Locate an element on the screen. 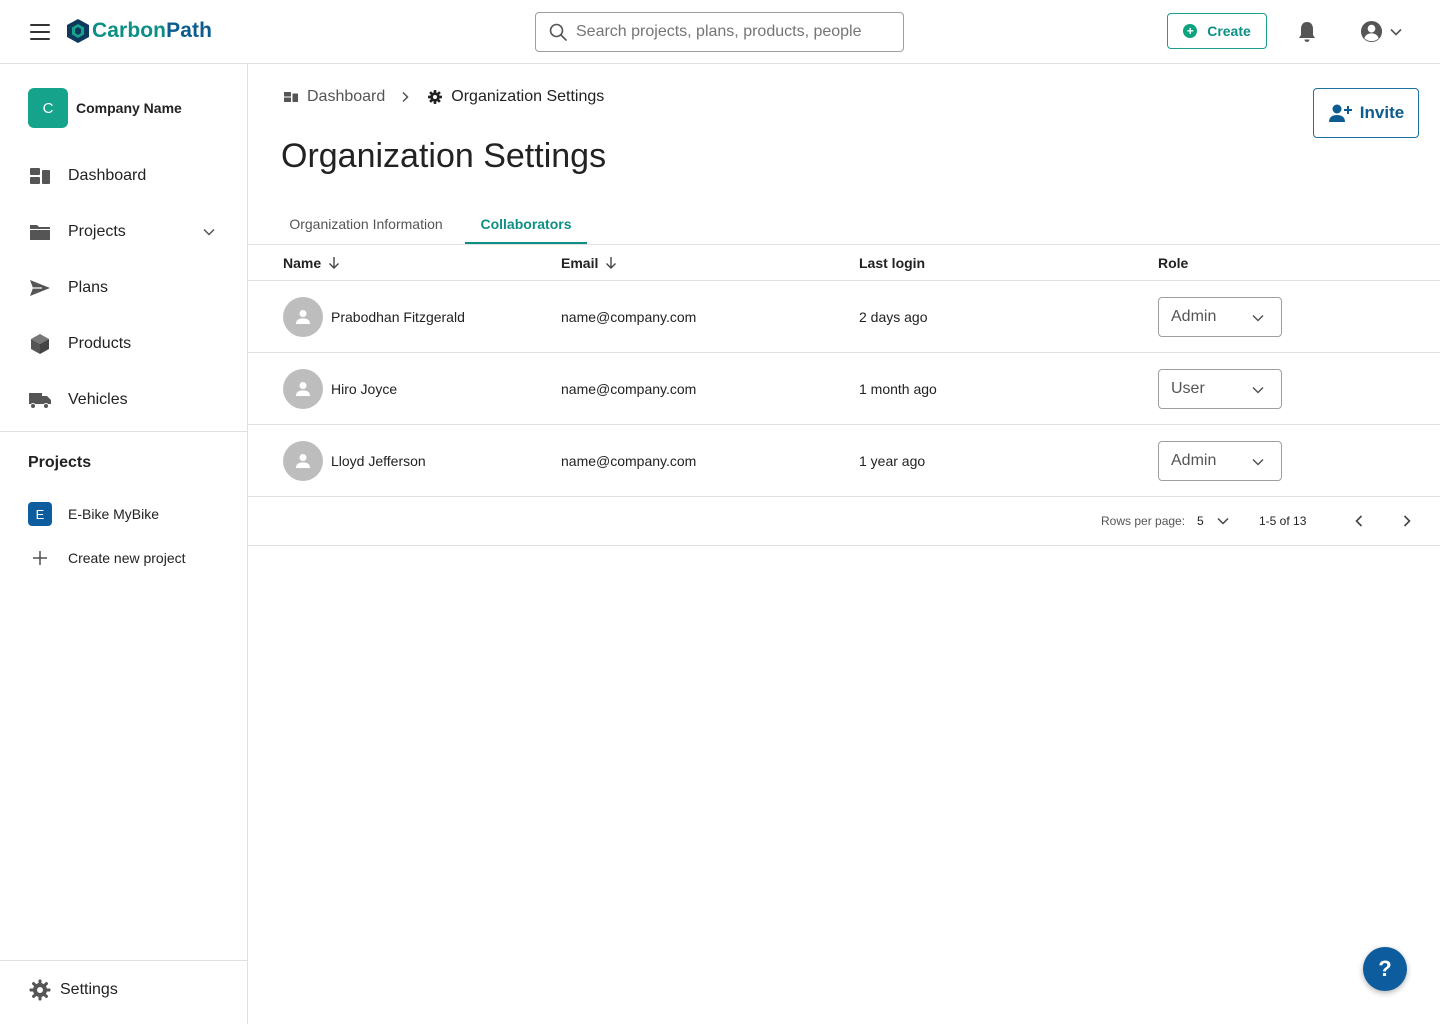 The width and height of the screenshot is (1440, 1024). cell-name: Prabodhan Fitzgerald is located at coordinates (374, 317).